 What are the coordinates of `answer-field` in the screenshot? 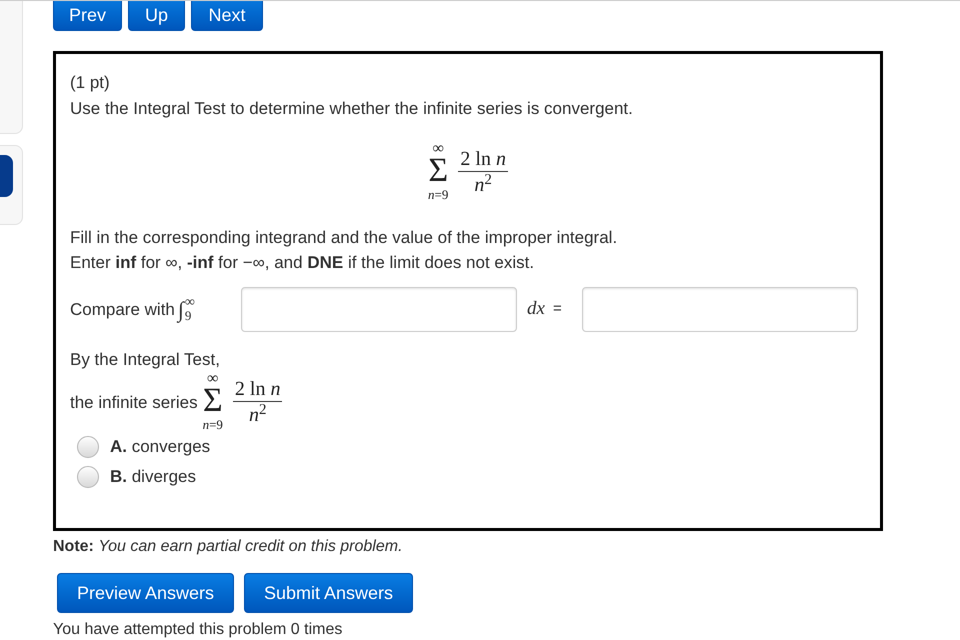 It's located at (720, 309).